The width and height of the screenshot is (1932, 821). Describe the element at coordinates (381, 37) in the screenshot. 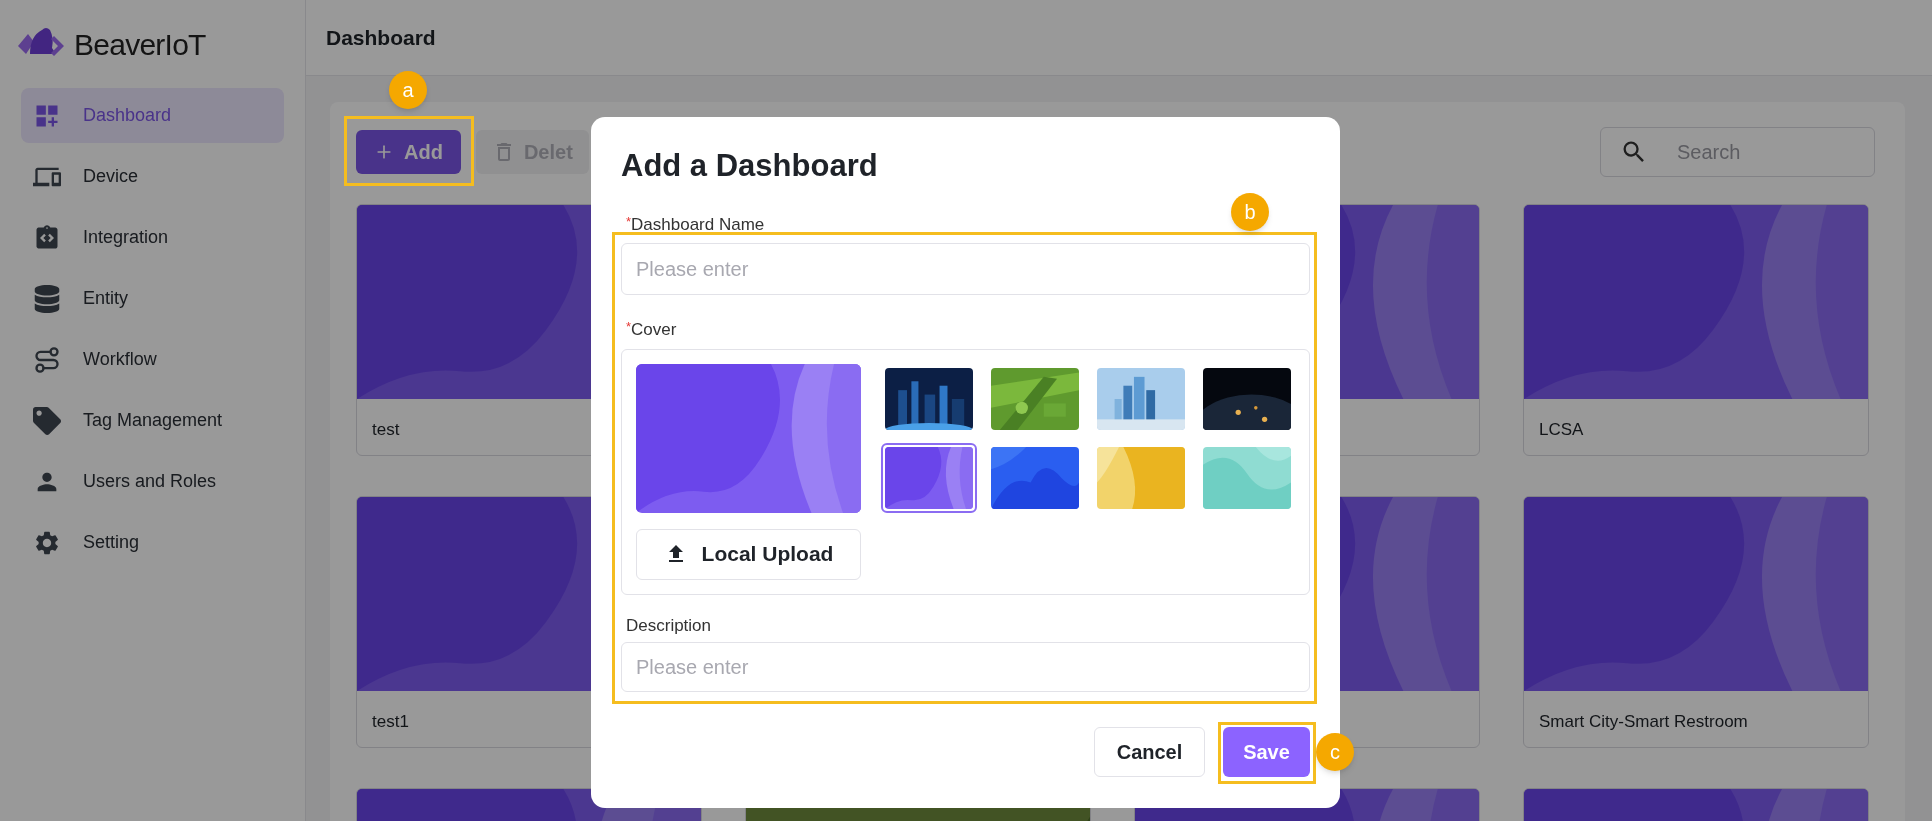

I see `page-title: Dashboard` at that location.